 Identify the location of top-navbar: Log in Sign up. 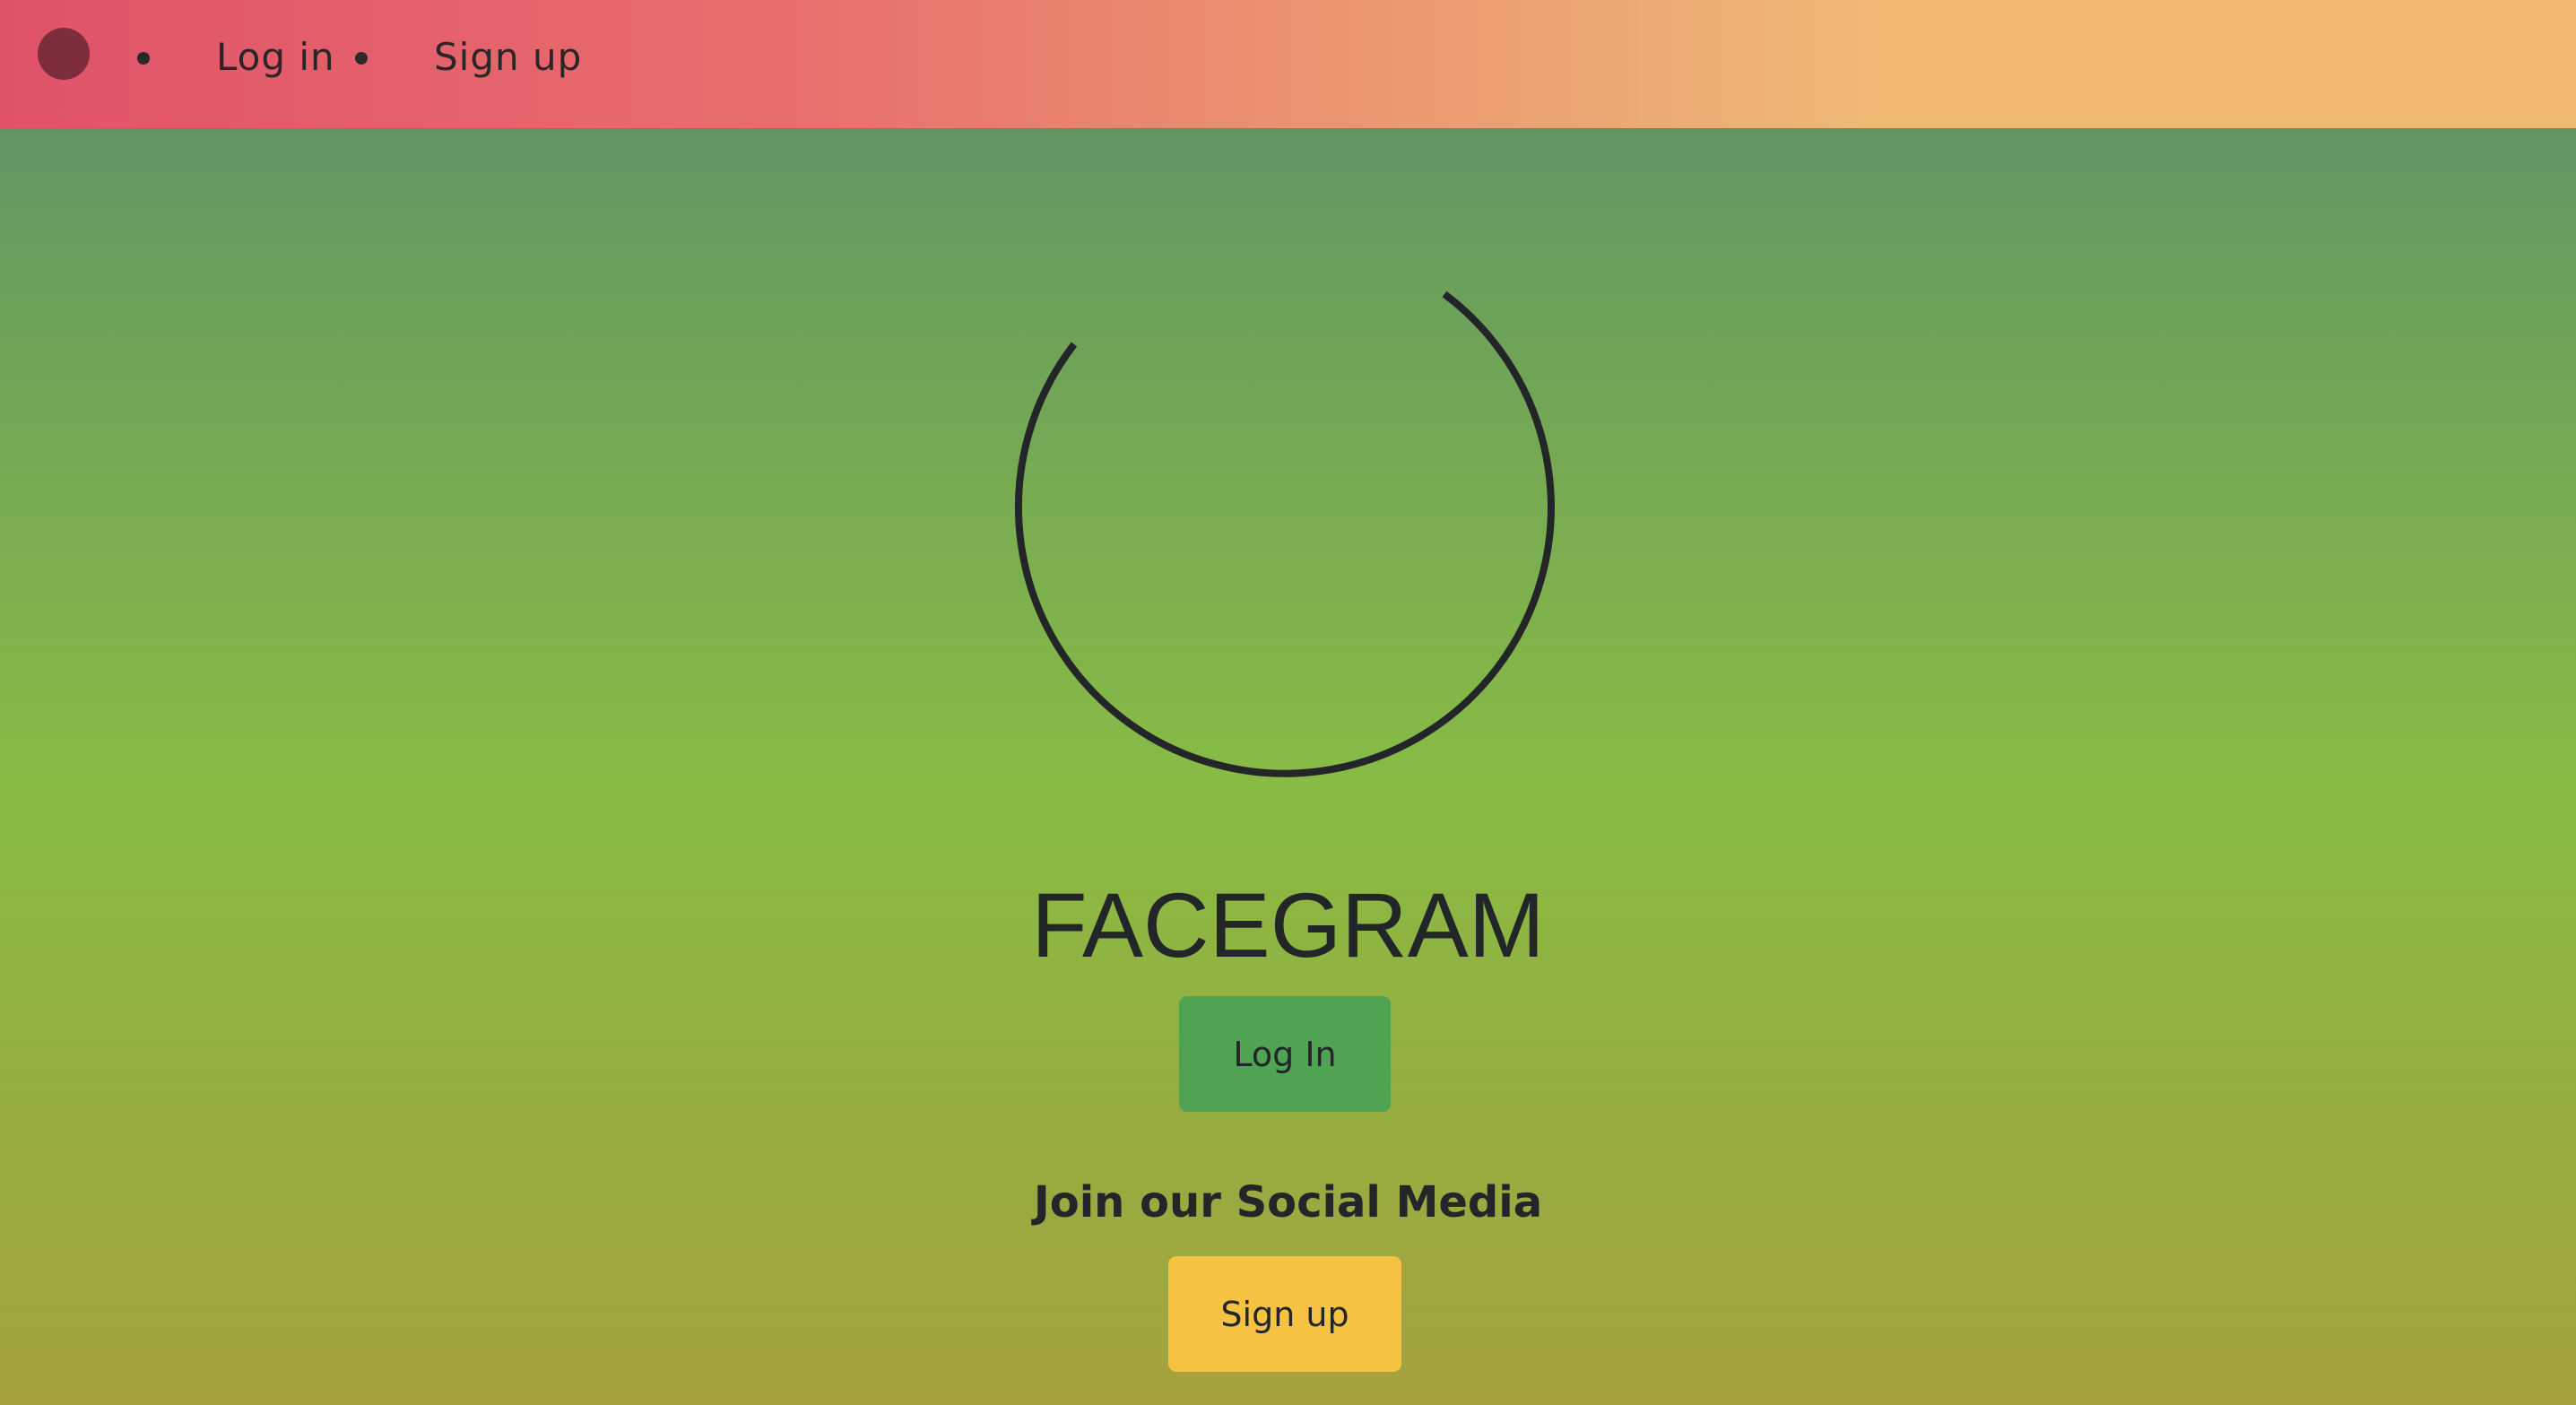
(1288, 64).